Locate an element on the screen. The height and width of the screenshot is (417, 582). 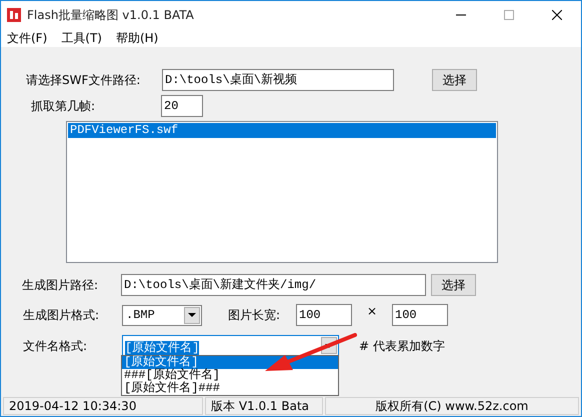
height-input: 100 is located at coordinates (420, 315).